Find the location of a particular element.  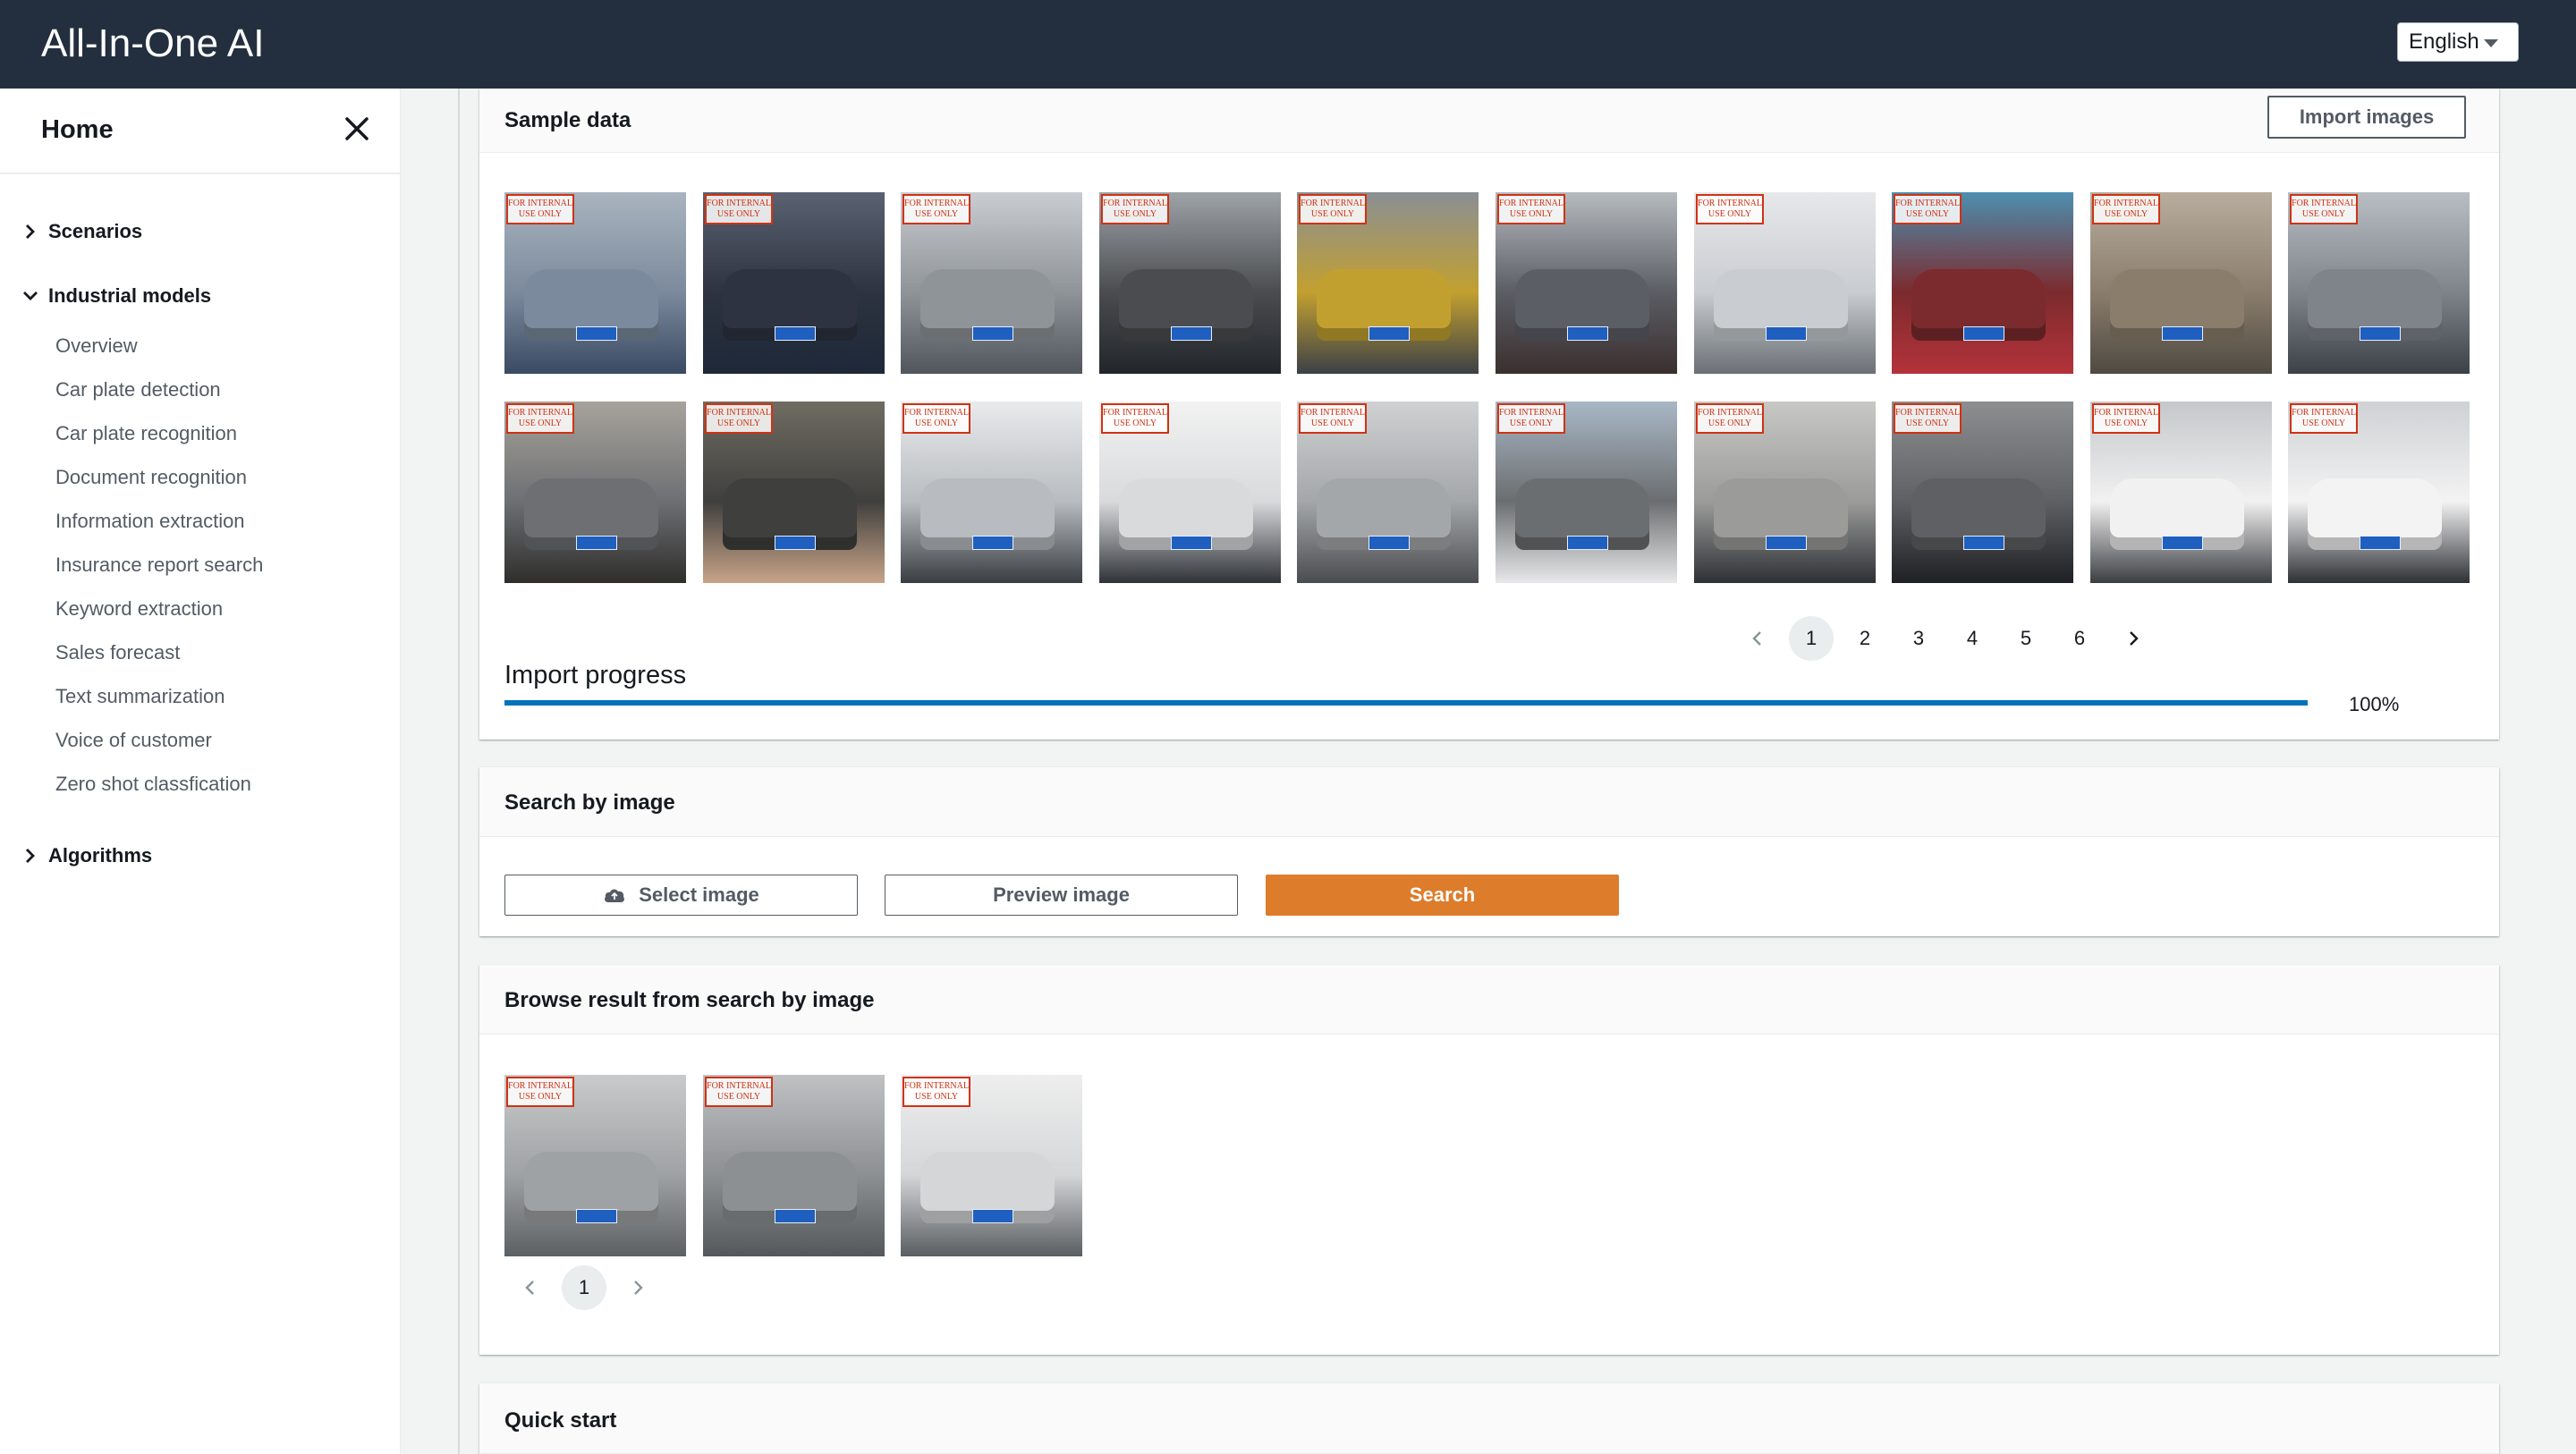

top-navigation: All-In-One AI English is located at coordinates (1288, 45).